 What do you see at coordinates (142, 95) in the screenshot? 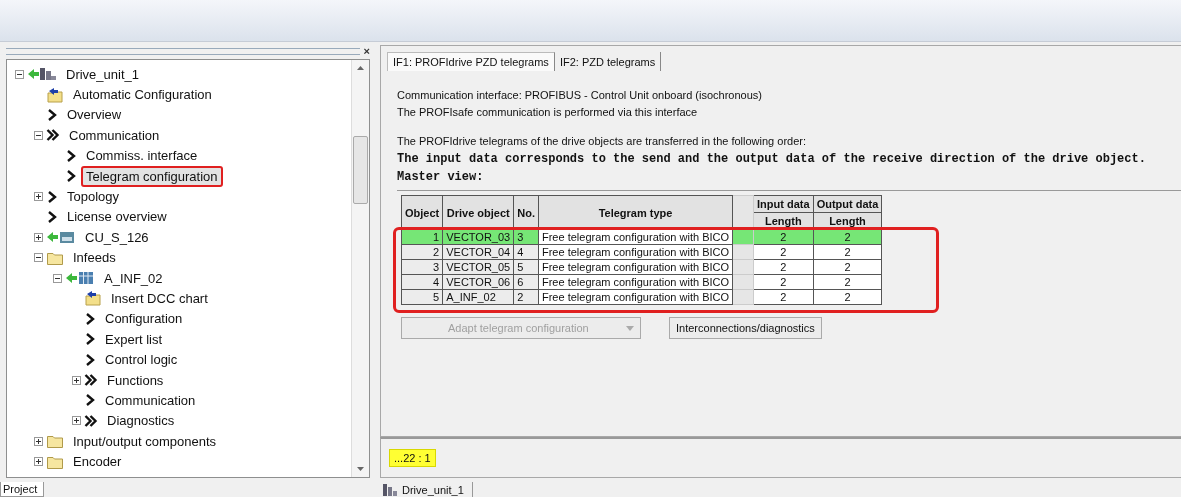
I see `tree-item: Automatic Configuration` at bounding box center [142, 95].